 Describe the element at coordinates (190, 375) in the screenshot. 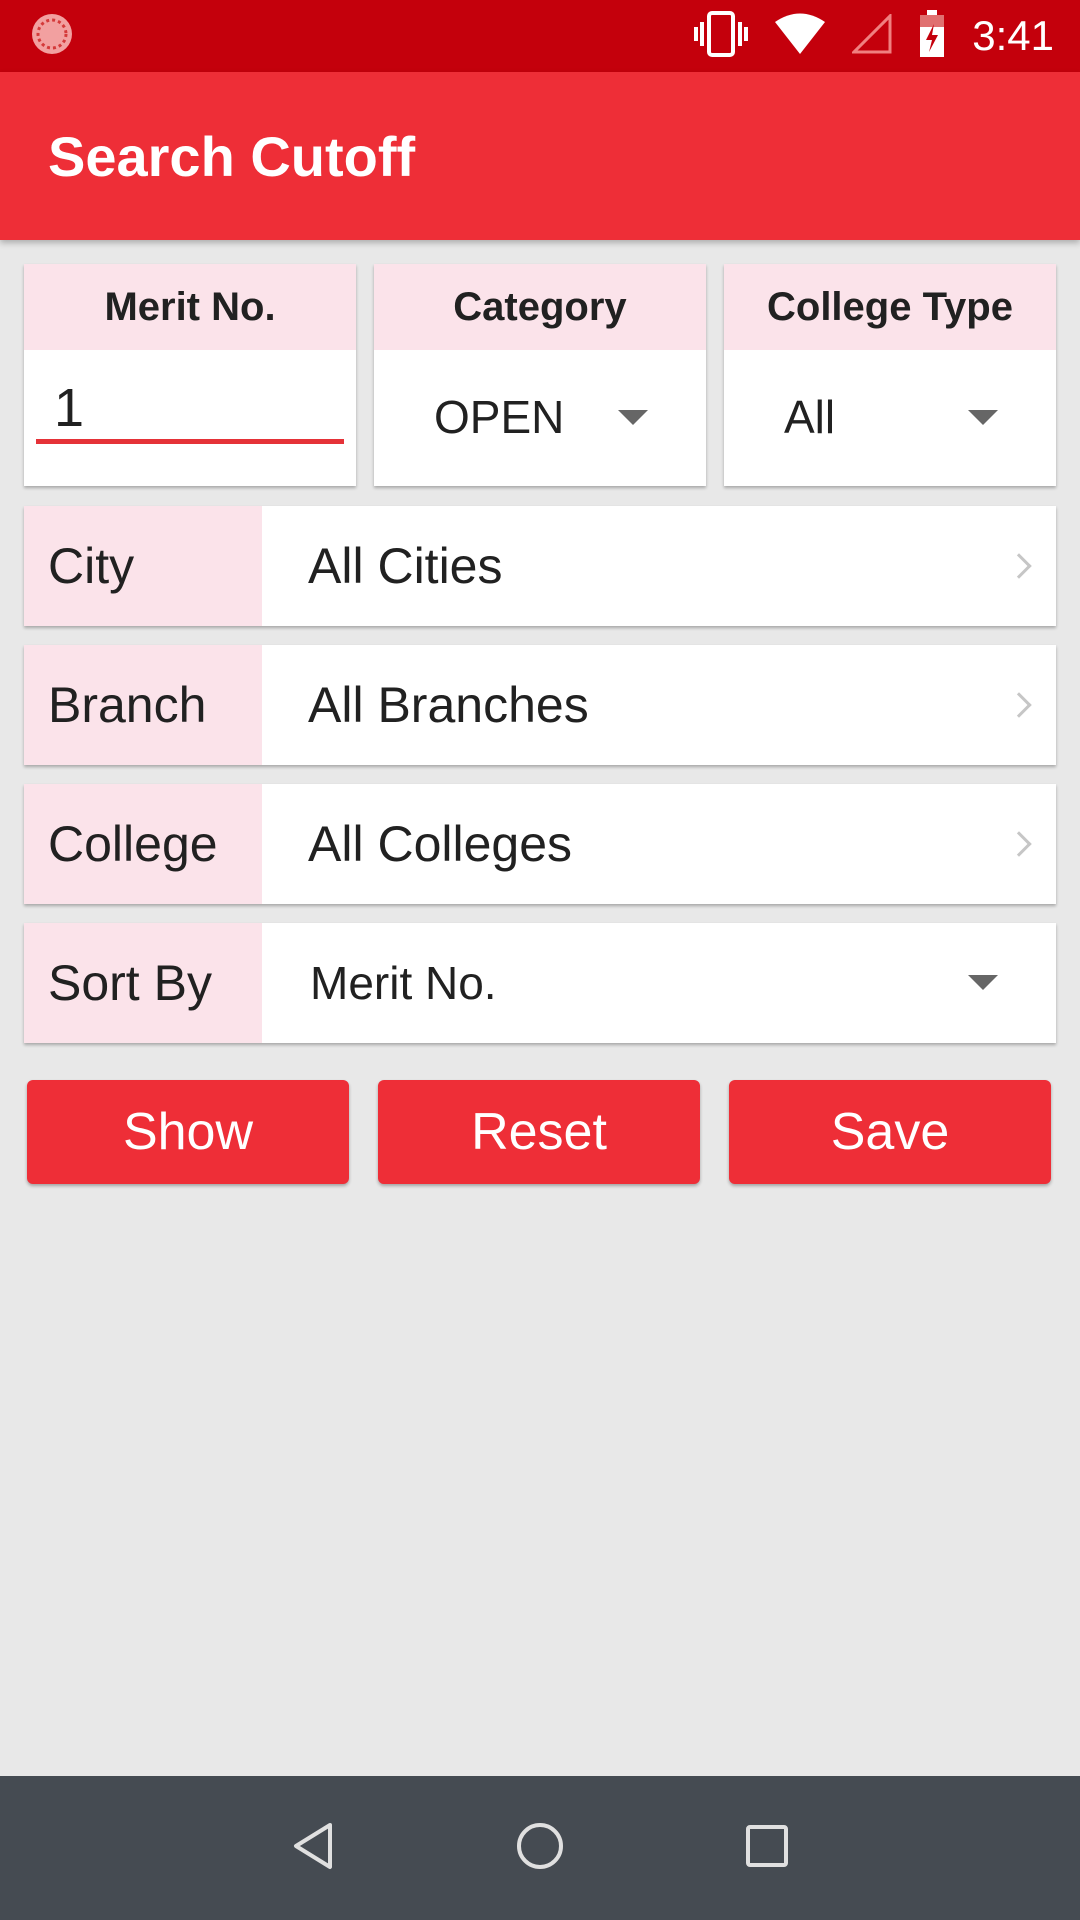

I see `merit-no-card: Merit No. 1` at that location.